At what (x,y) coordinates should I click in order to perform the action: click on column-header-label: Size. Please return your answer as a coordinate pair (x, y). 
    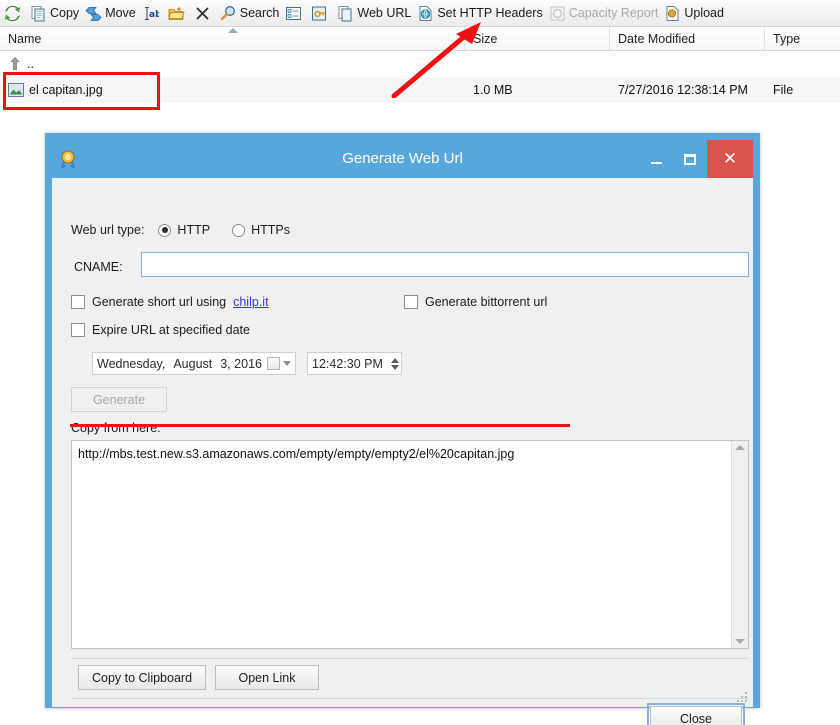
    Looking at the image, I should click on (485, 38).